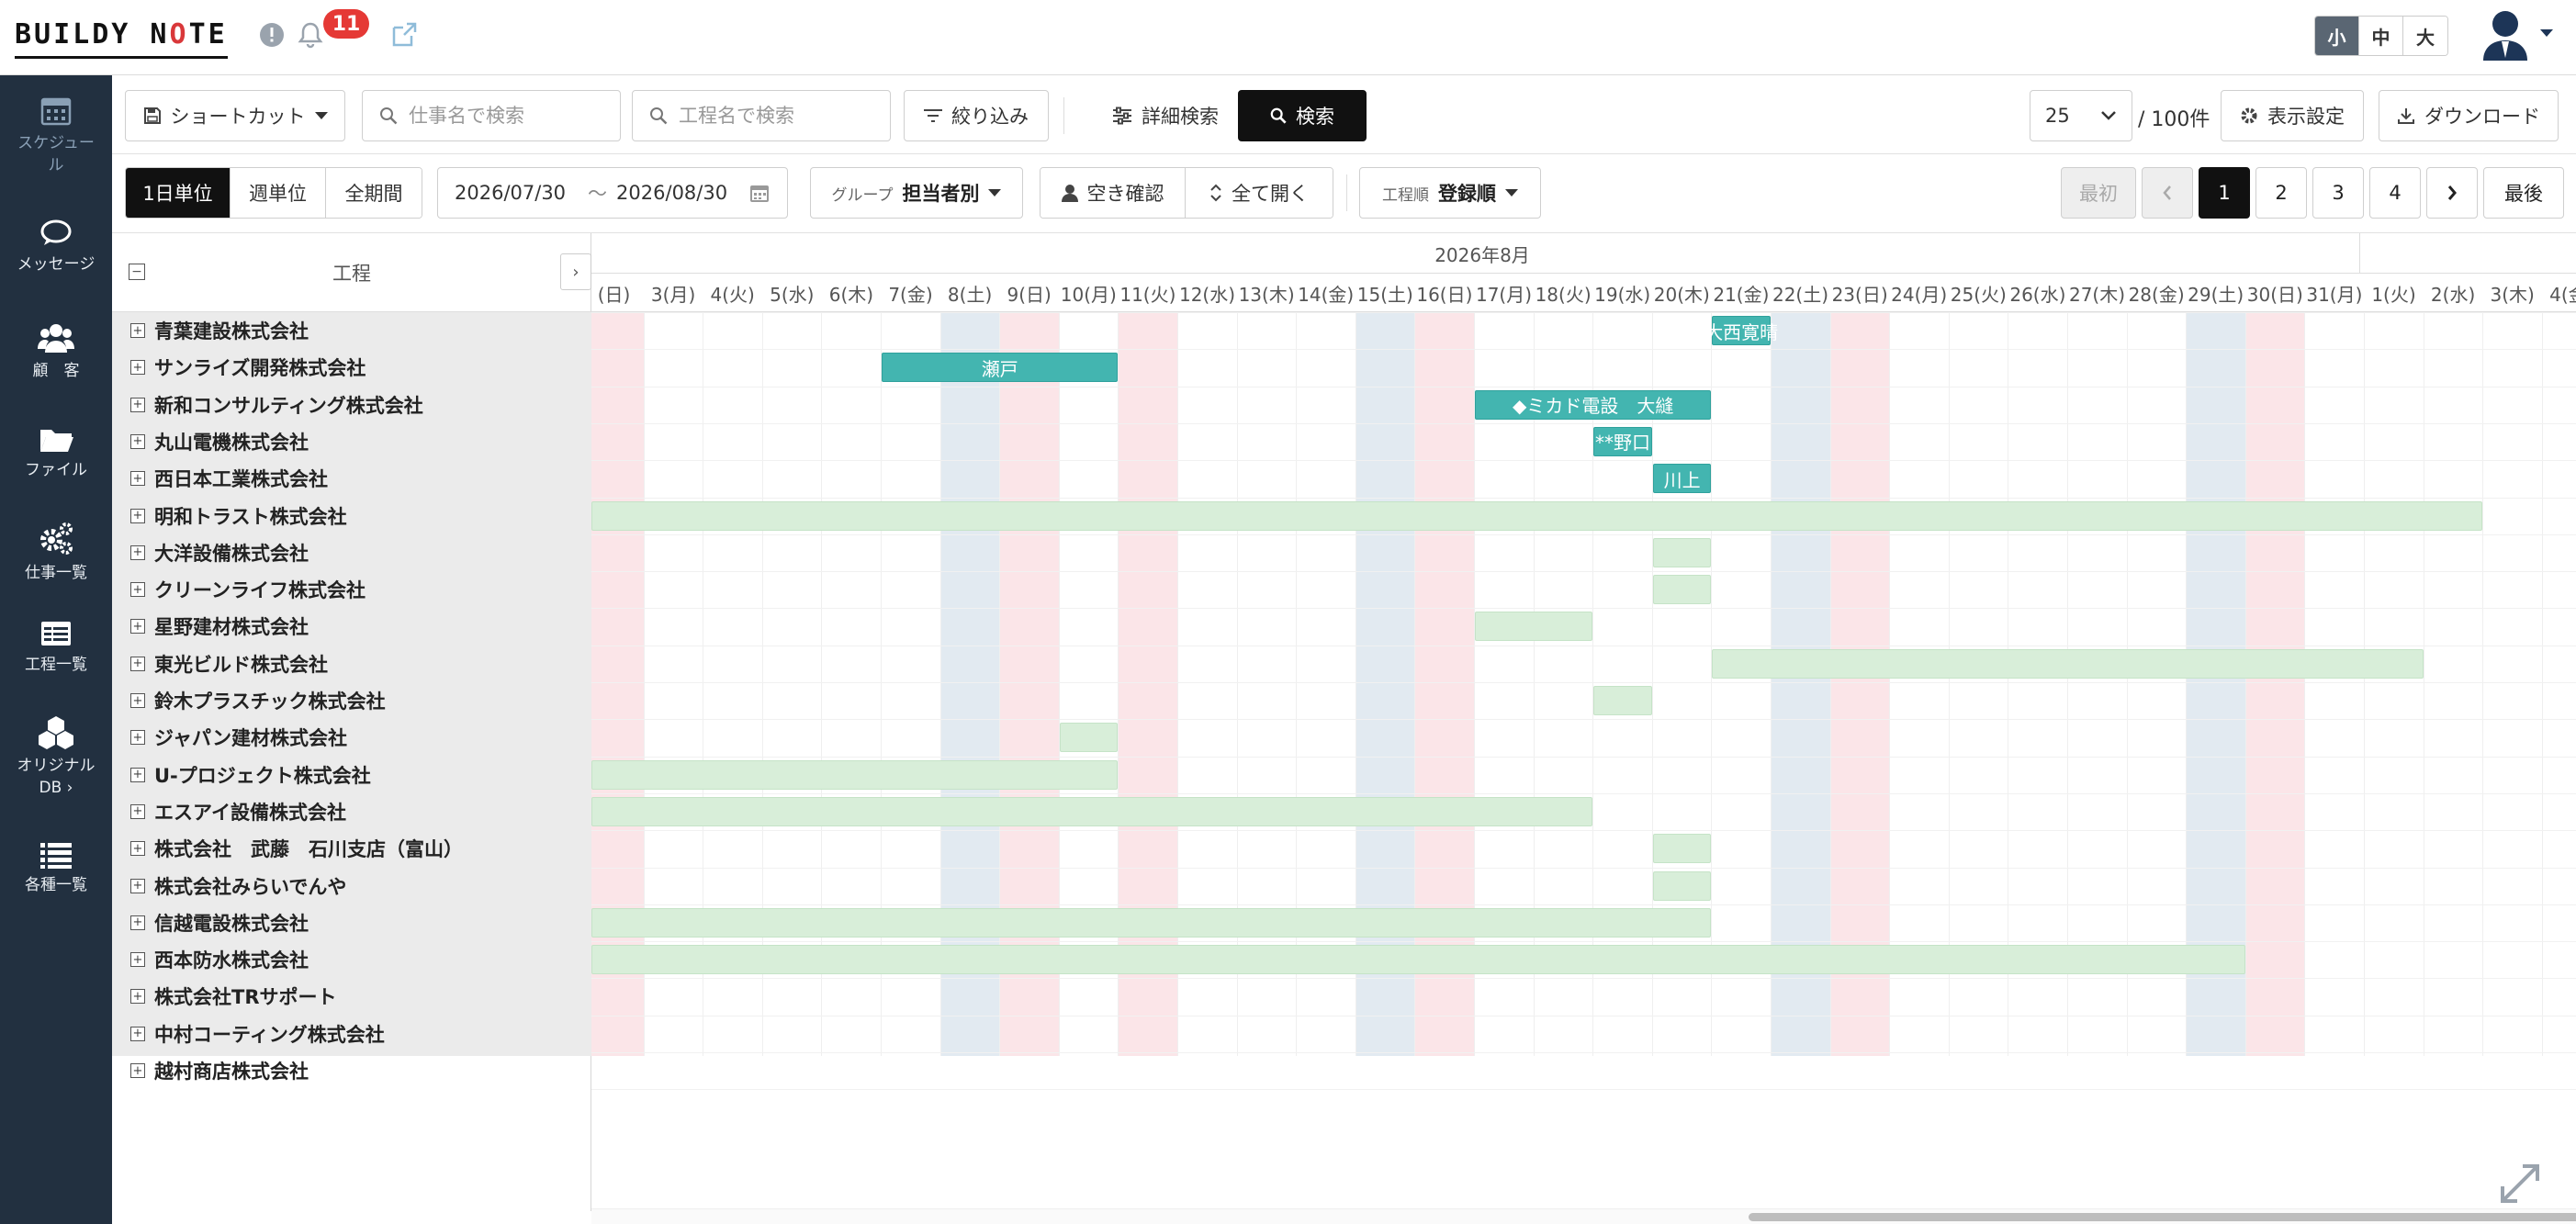 The image size is (2576, 1224). What do you see at coordinates (1593, 404) in the screenshot?
I see `schedule-bar: ◆ミカド電設 大縫` at bounding box center [1593, 404].